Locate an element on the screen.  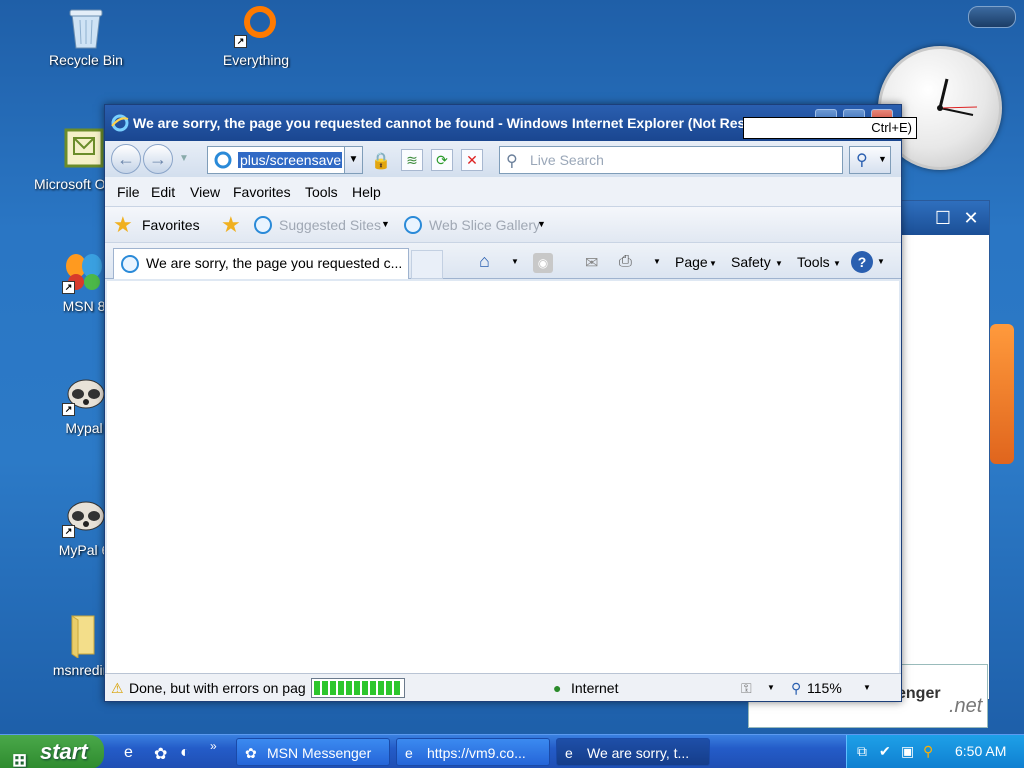
help-icon: ? is located at coordinates (862, 262).